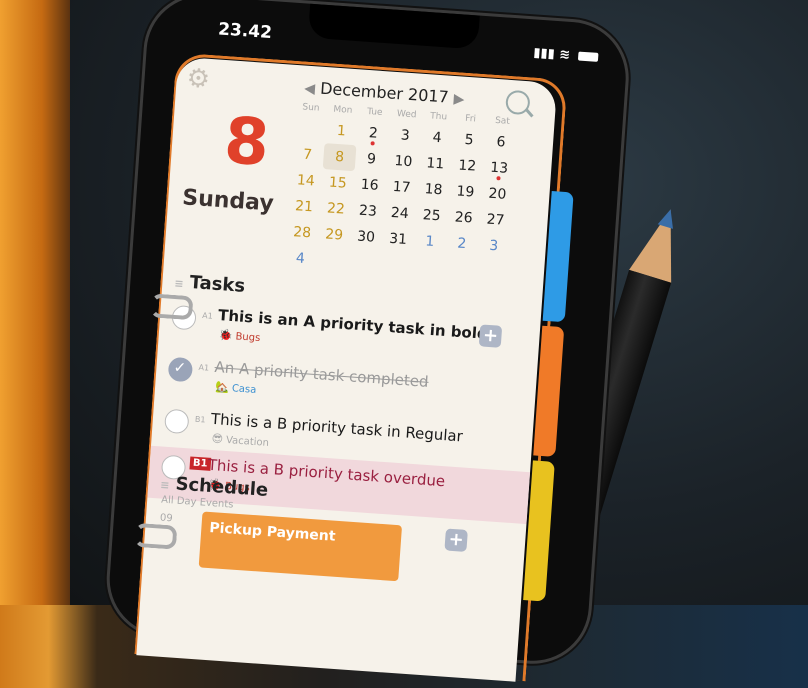  I want to click on day-cell-today: 8, so click(339, 157).